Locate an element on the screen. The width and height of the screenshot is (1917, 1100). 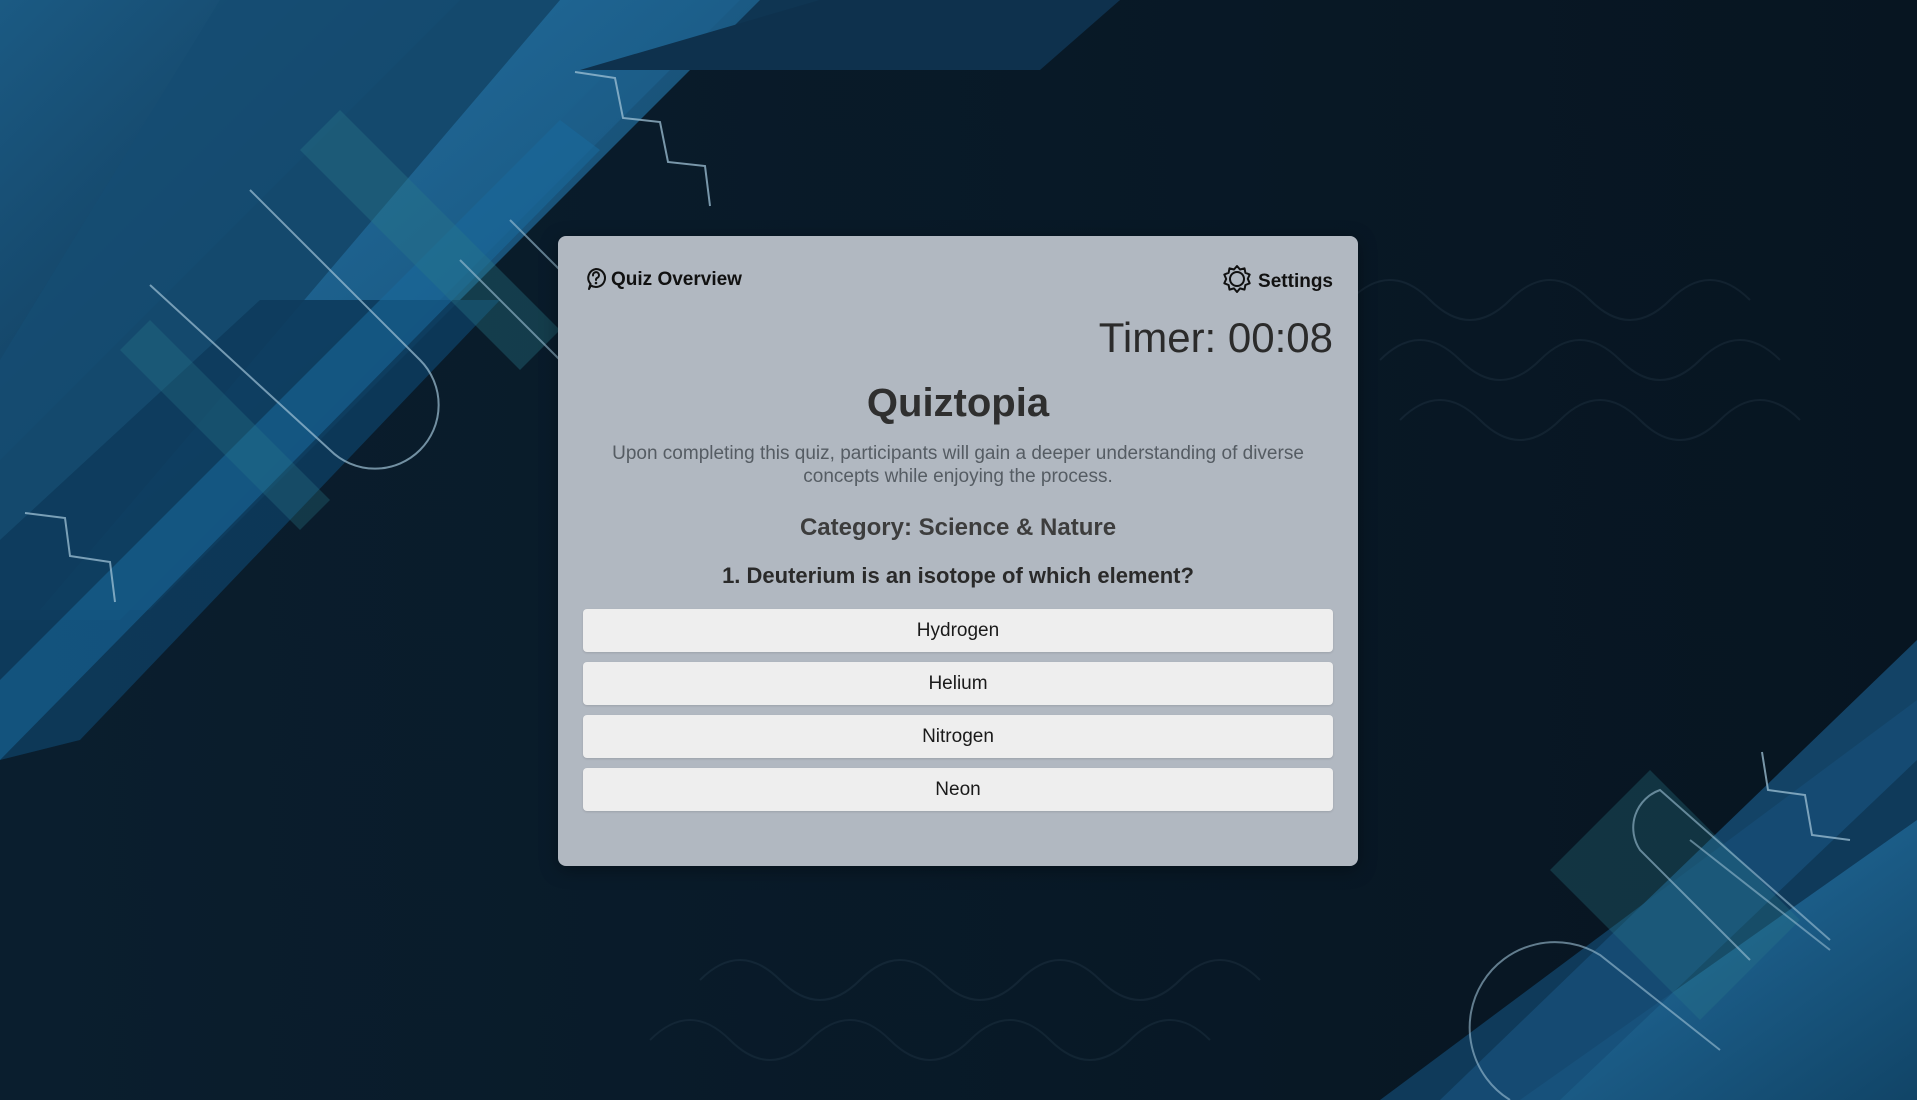
quiz-header: Quiz Overview Settings is located at coordinates (958, 280).